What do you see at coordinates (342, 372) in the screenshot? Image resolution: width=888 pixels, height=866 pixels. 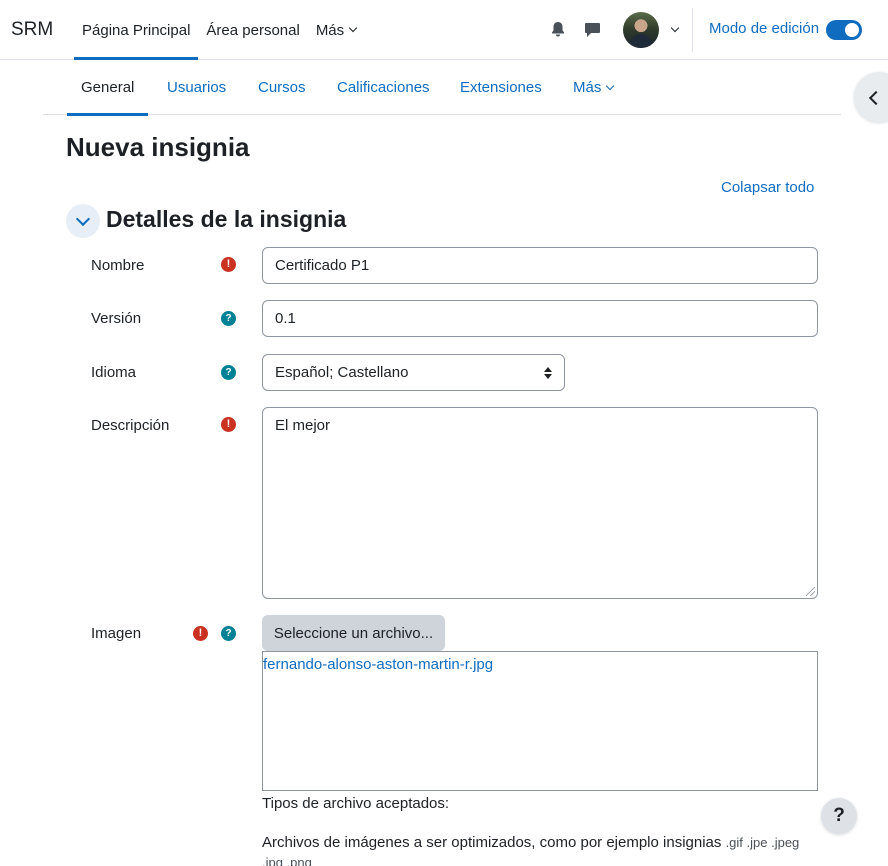 I see `language-select-value: Español; Castellano` at bounding box center [342, 372].